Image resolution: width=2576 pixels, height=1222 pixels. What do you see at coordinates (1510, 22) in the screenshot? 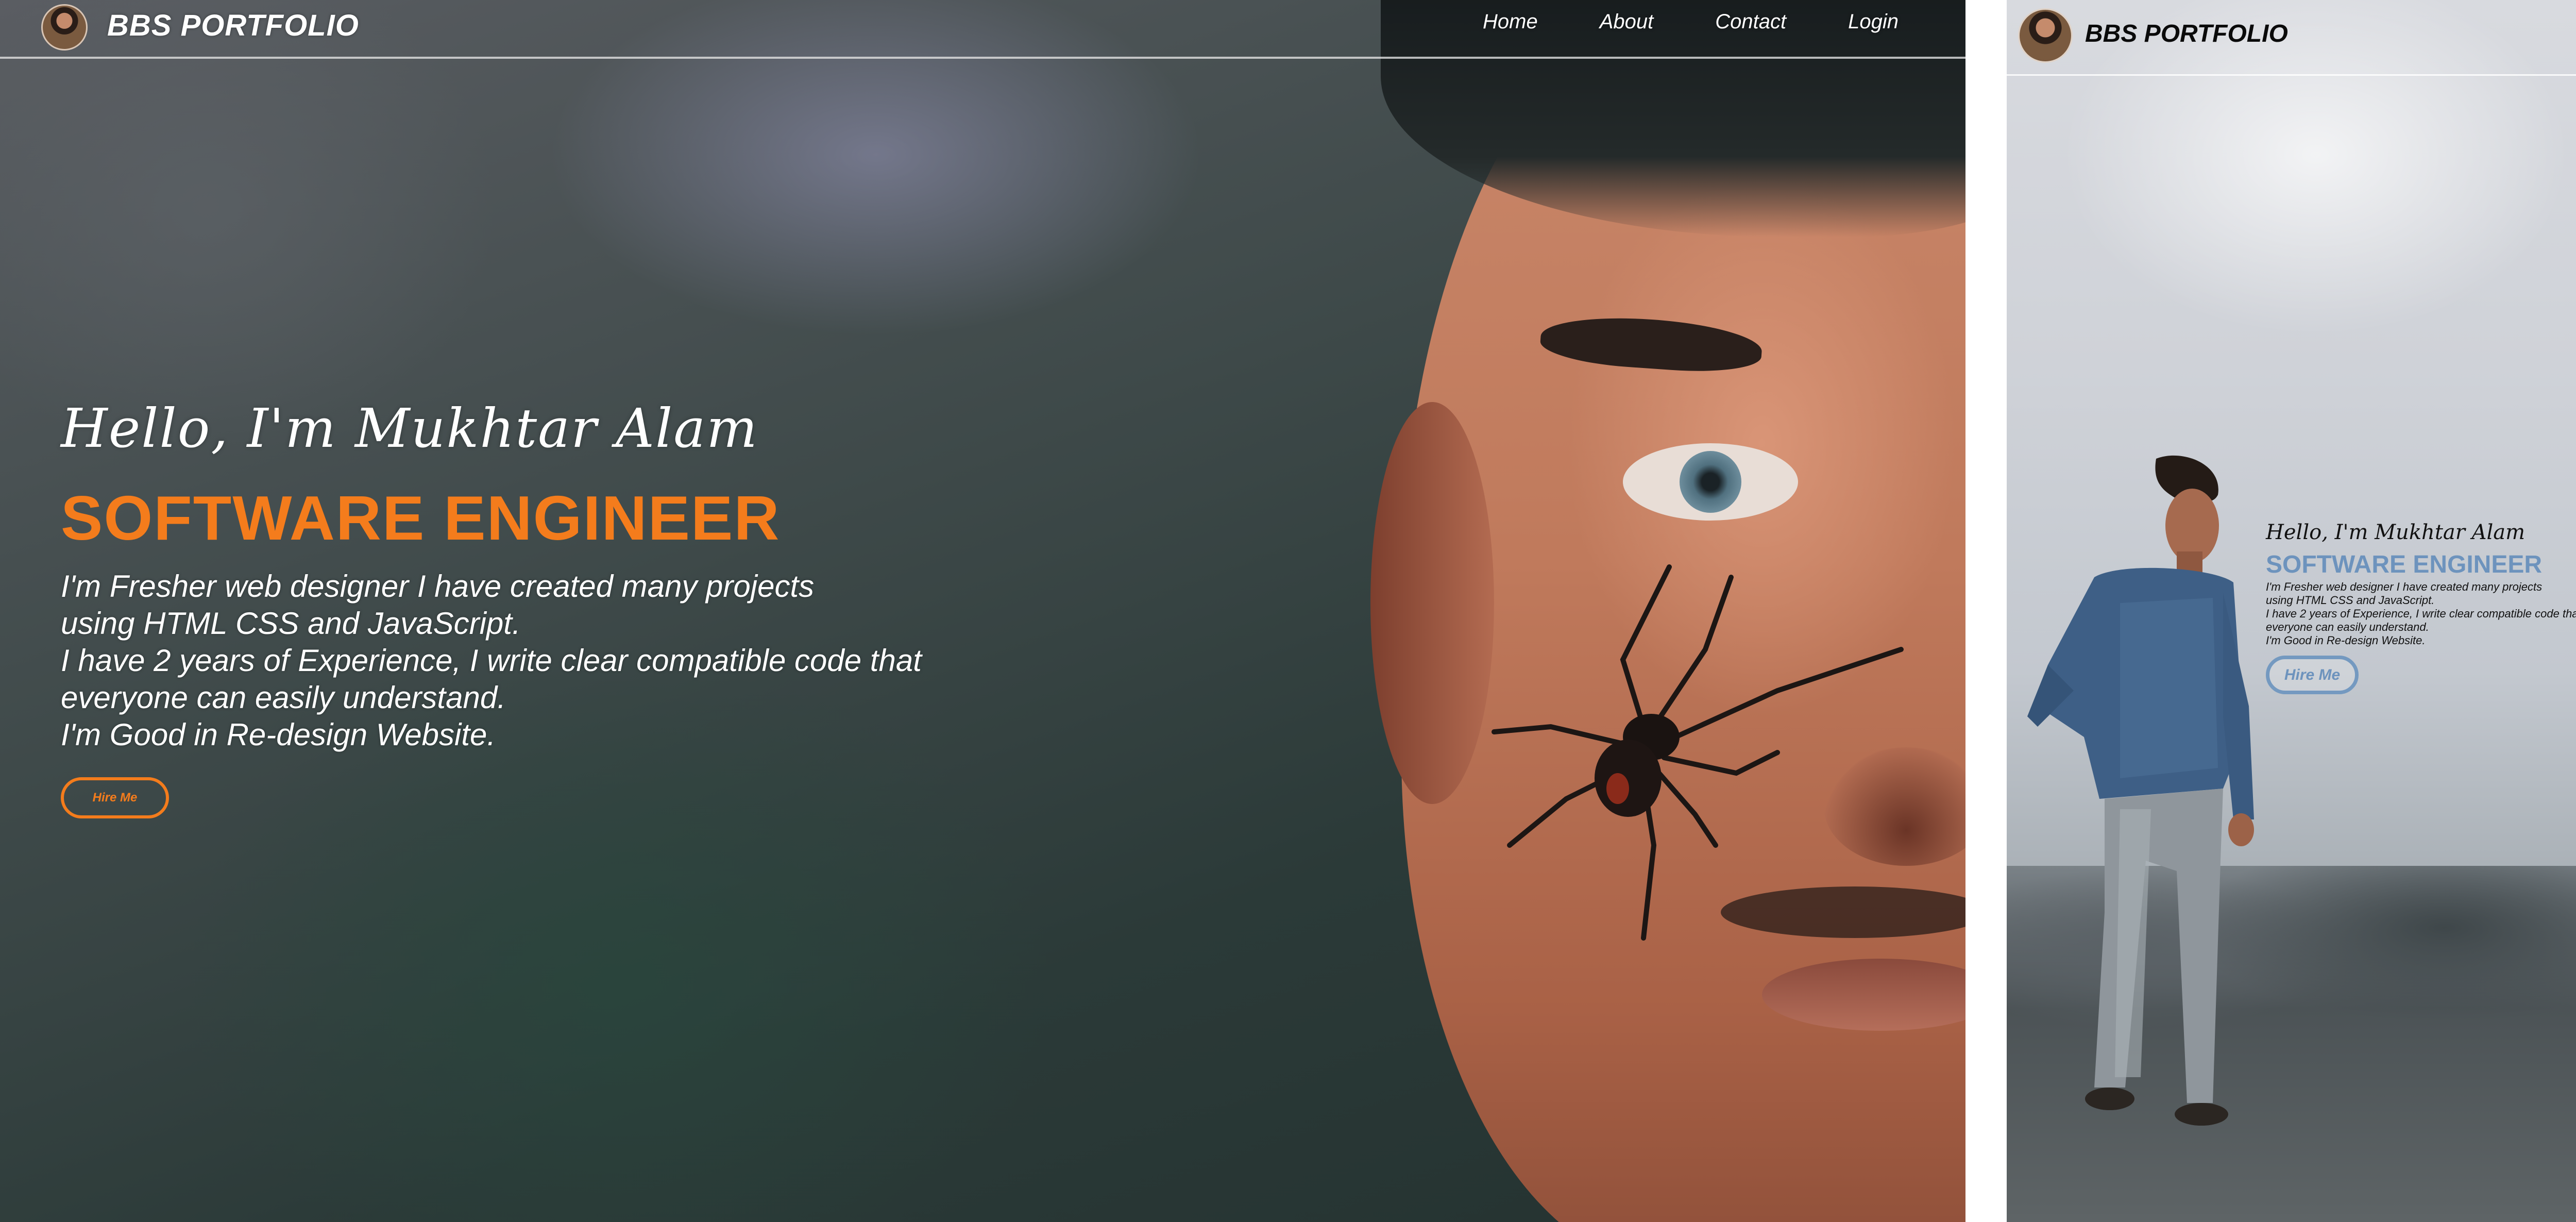
I see `nav-home-link: Home` at bounding box center [1510, 22].